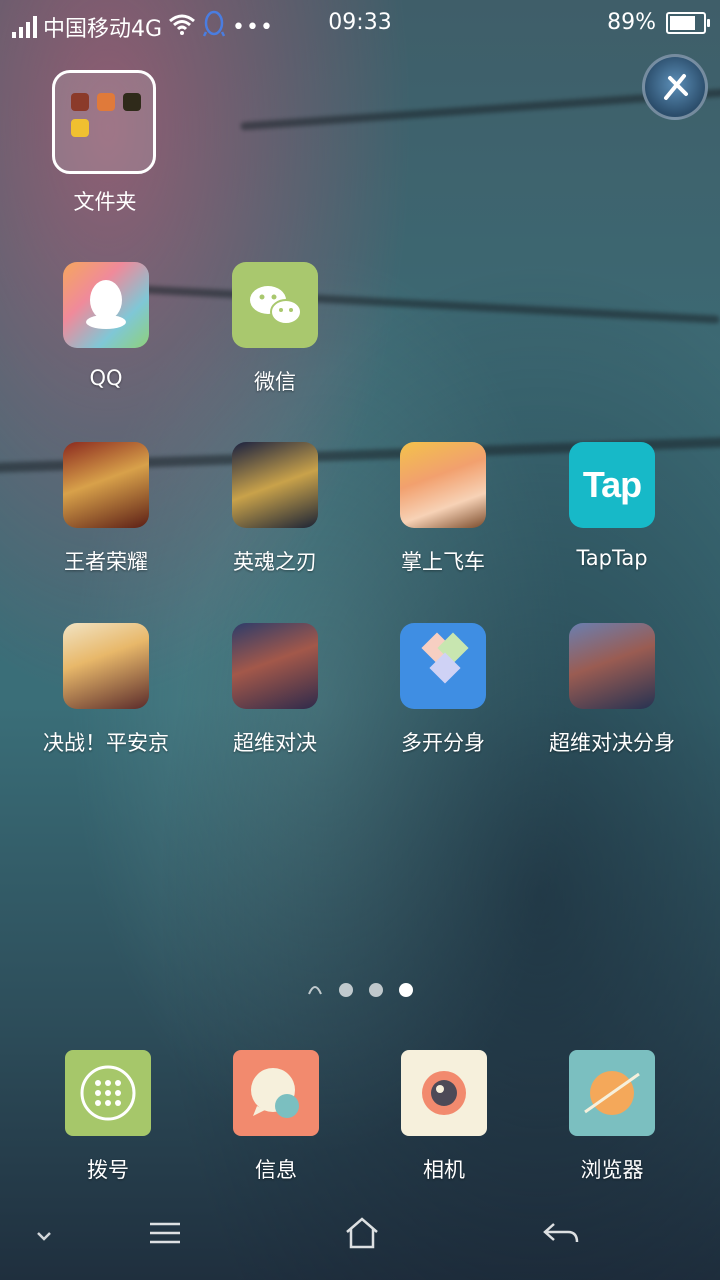 The width and height of the screenshot is (720, 1280). What do you see at coordinates (688, 22) in the screenshot?
I see `battery-icon` at bounding box center [688, 22].